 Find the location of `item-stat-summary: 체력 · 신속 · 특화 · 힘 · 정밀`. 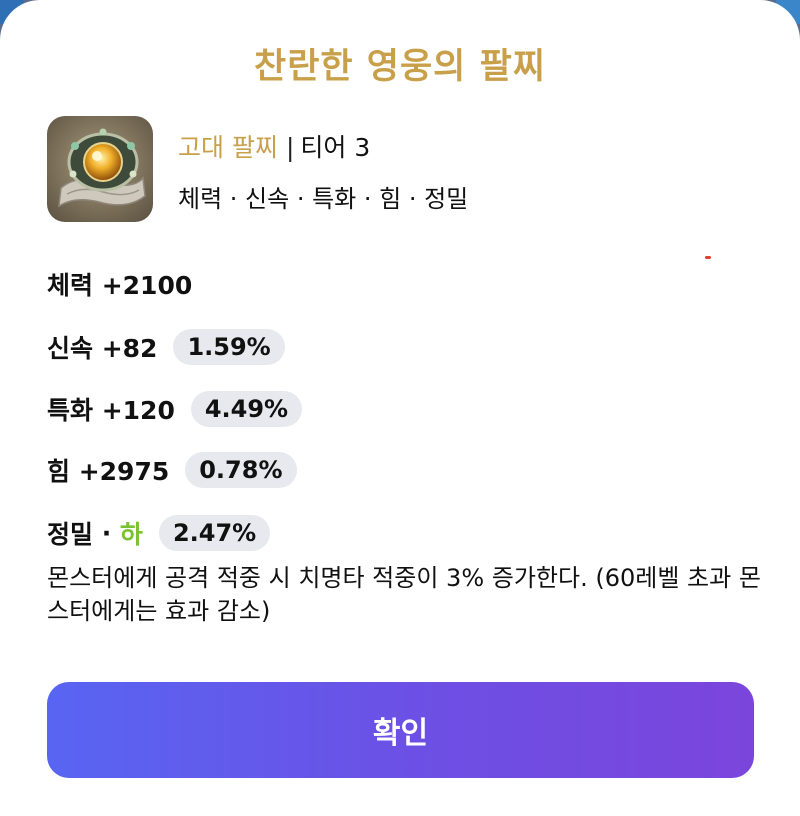

item-stat-summary: 체력 · 신속 · 특화 · 힘 · 정밀 is located at coordinates (323, 199).